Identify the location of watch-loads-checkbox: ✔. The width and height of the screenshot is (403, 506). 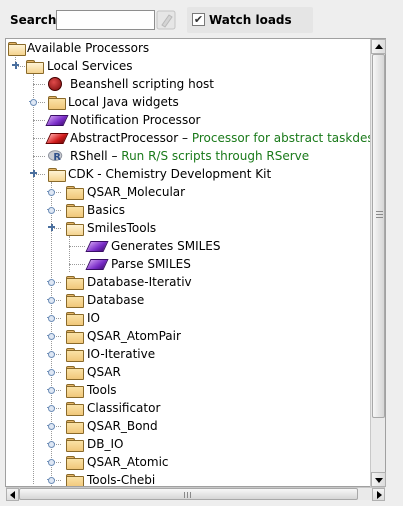
(198, 19).